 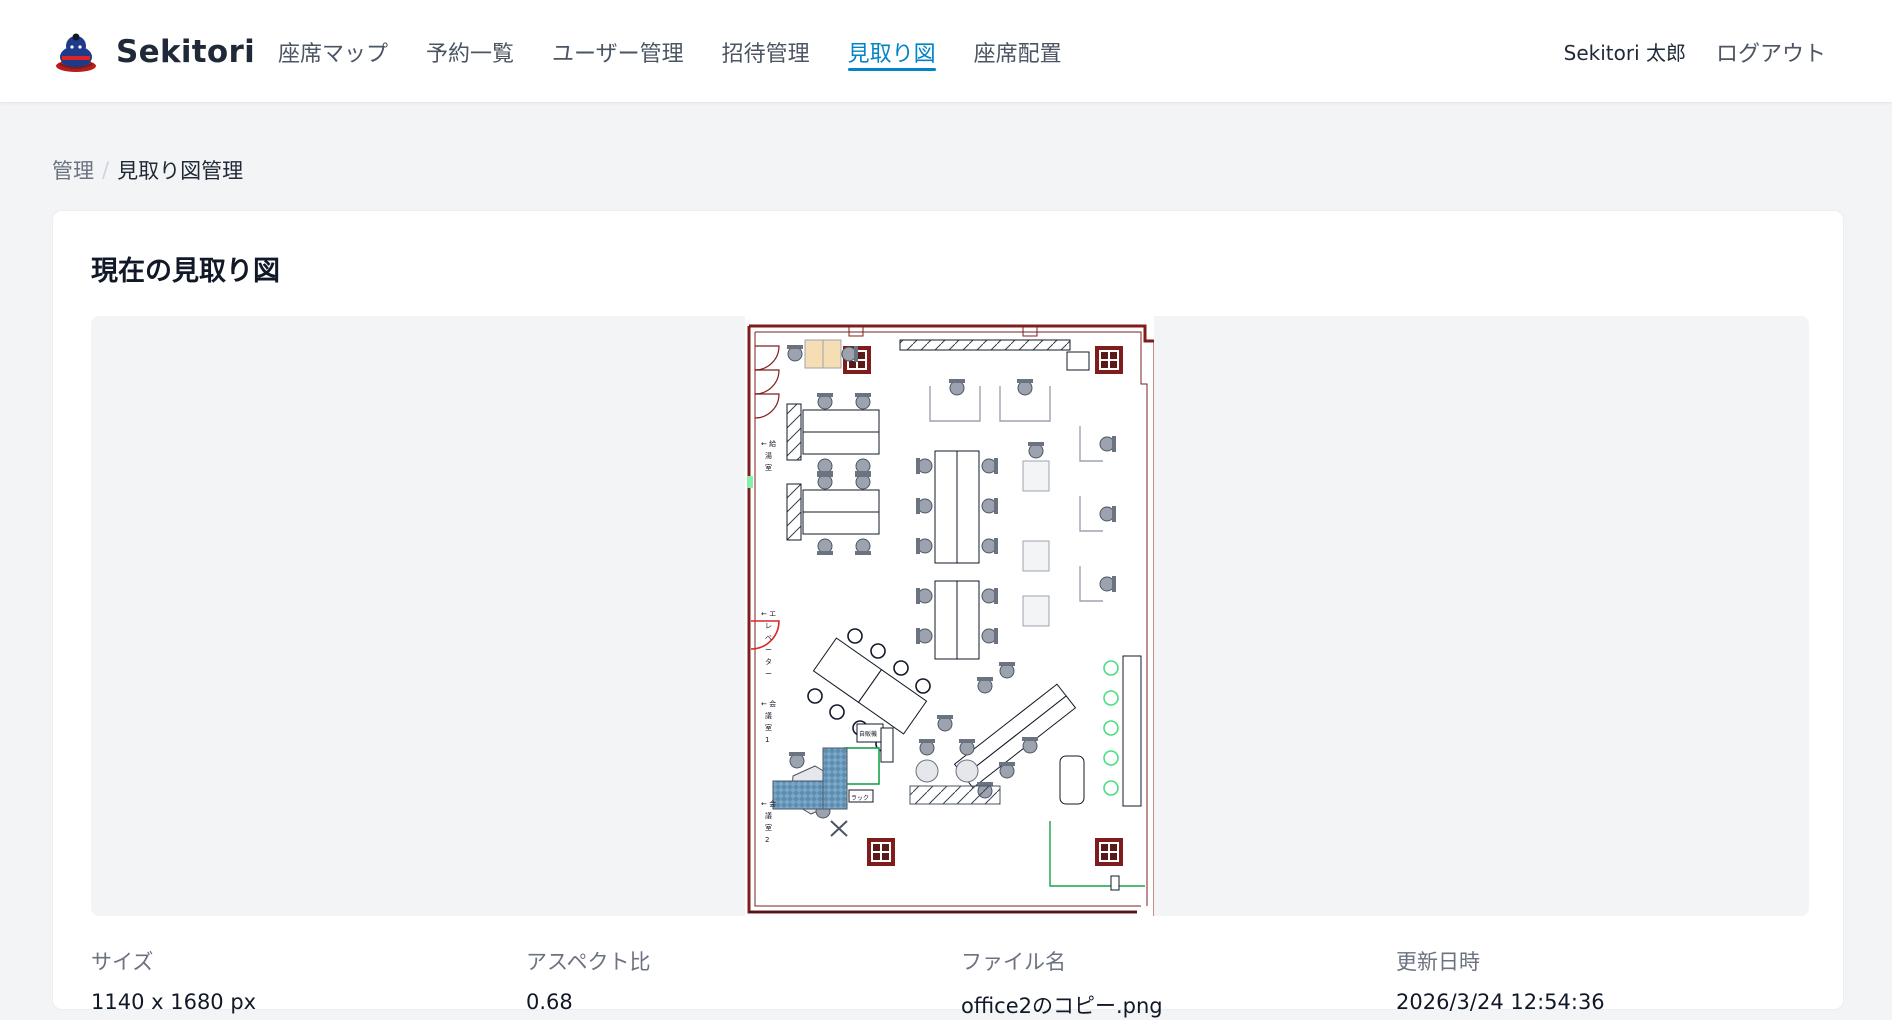 I want to click on meta-aspect-value: 0.68, so click(x=549, y=1002).